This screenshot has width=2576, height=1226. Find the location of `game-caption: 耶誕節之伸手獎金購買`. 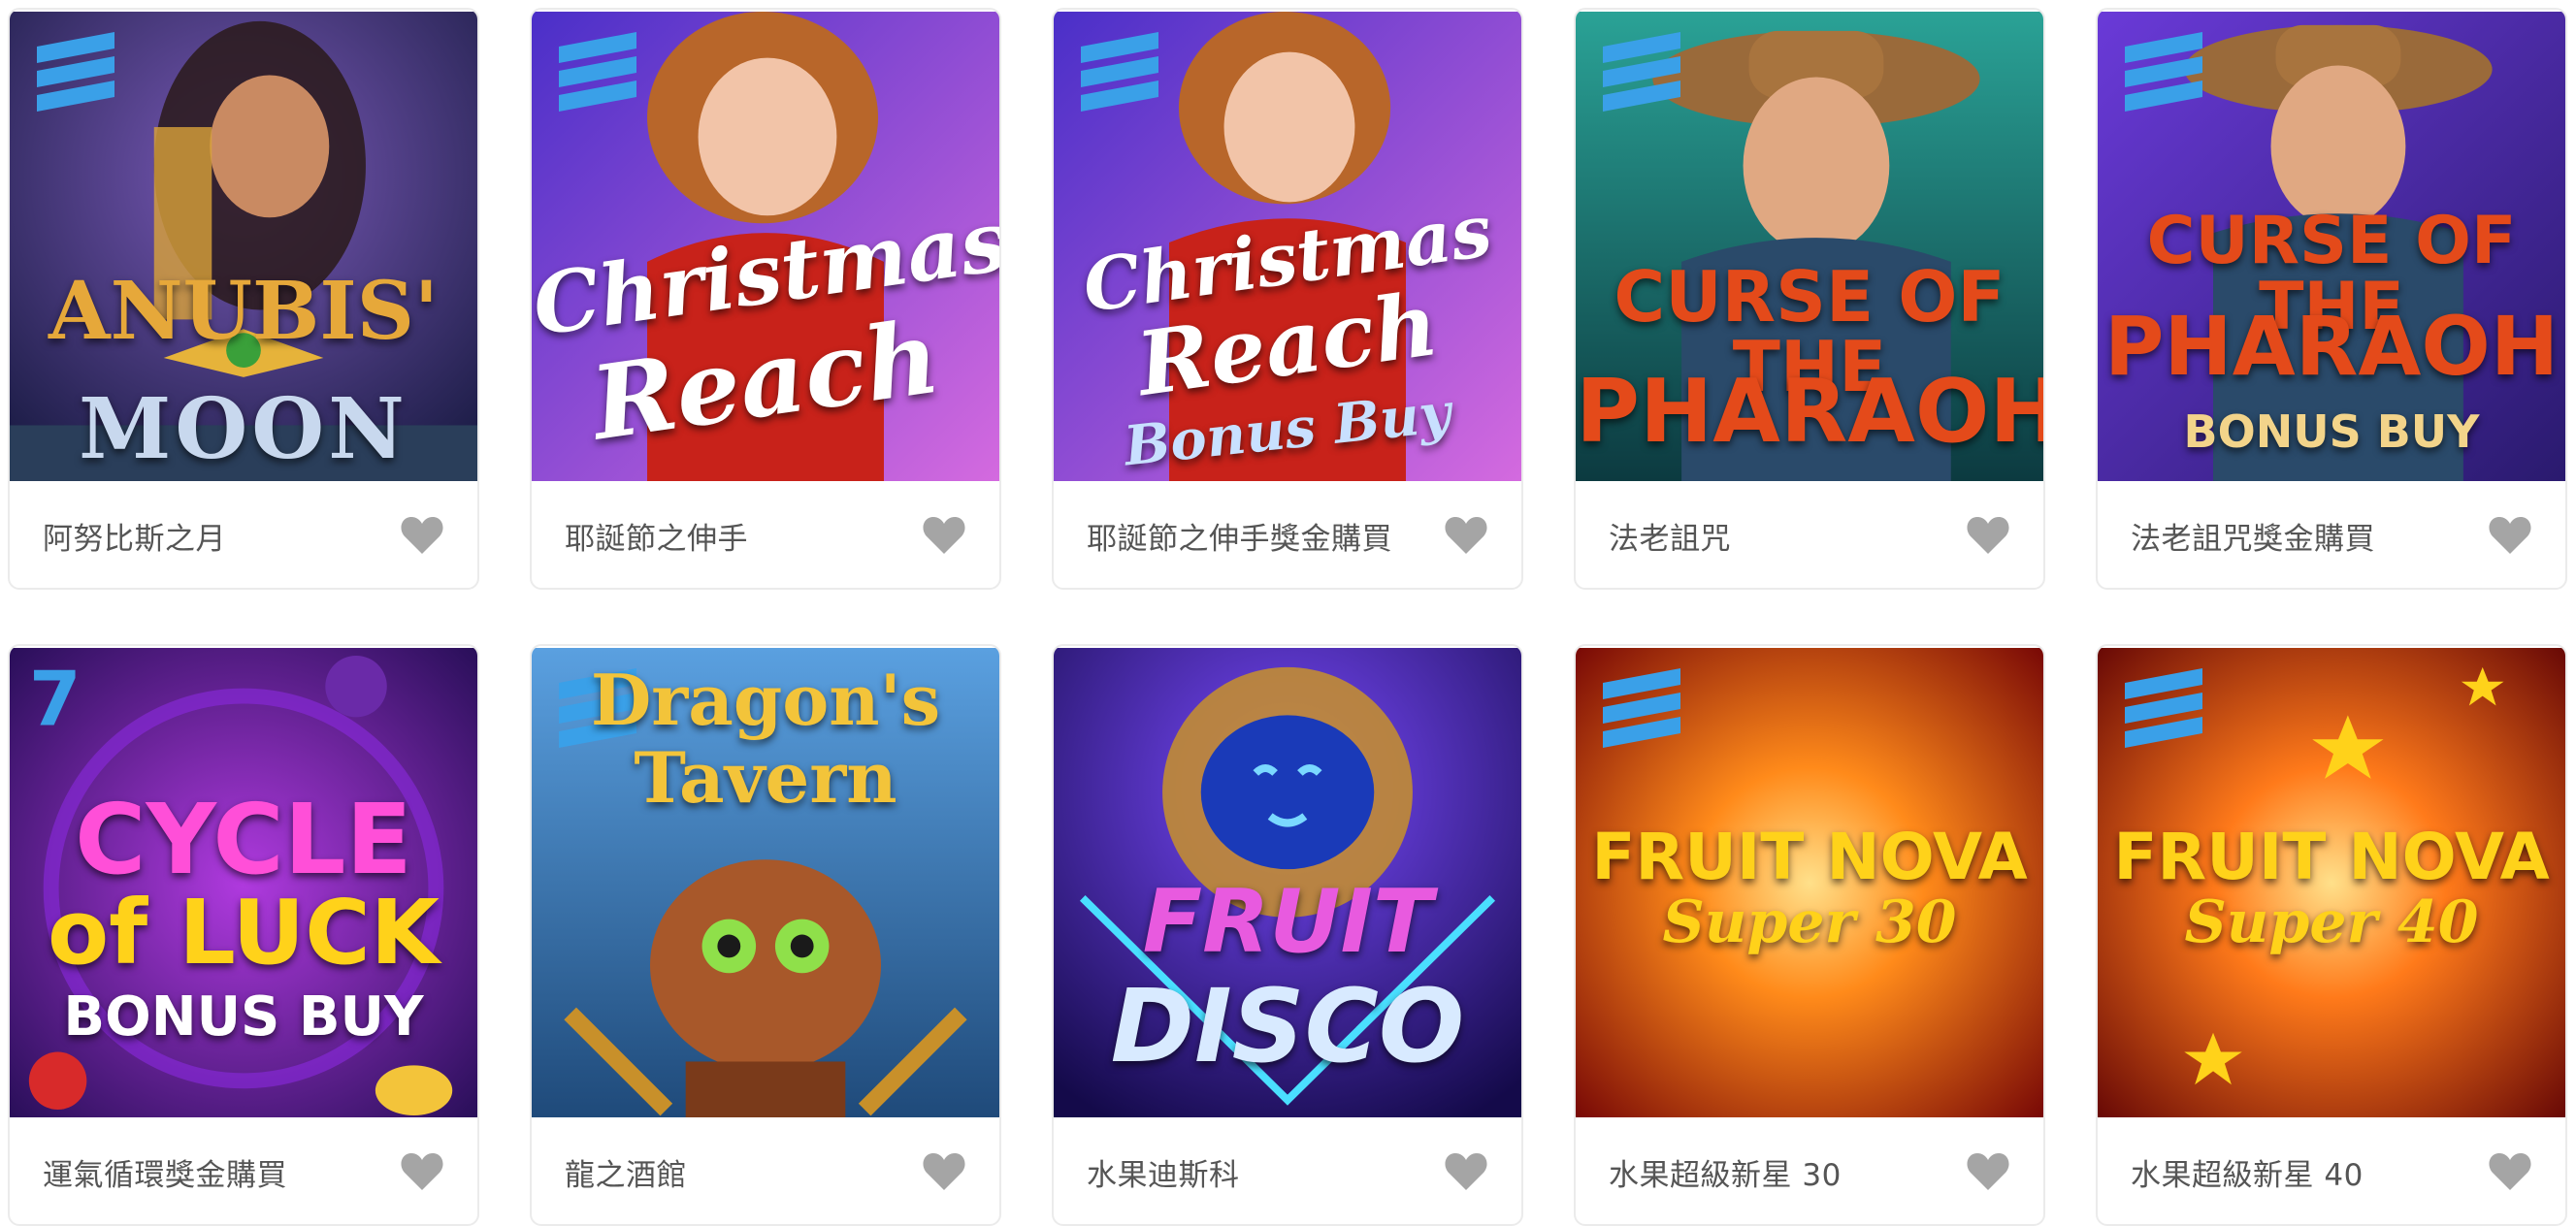

game-caption: 耶誕節之伸手獎金購買 is located at coordinates (1288, 535).